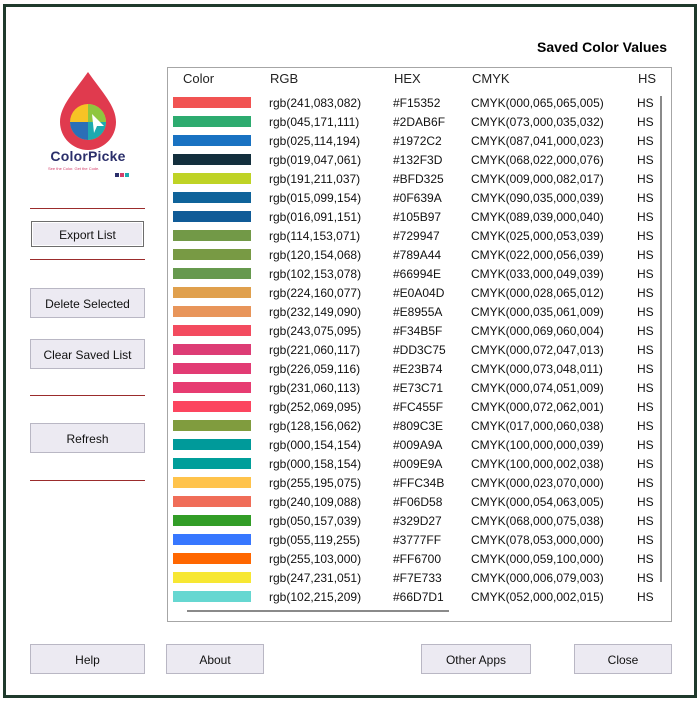  I want to click on cell-hex: #FFC34B, so click(419, 483).